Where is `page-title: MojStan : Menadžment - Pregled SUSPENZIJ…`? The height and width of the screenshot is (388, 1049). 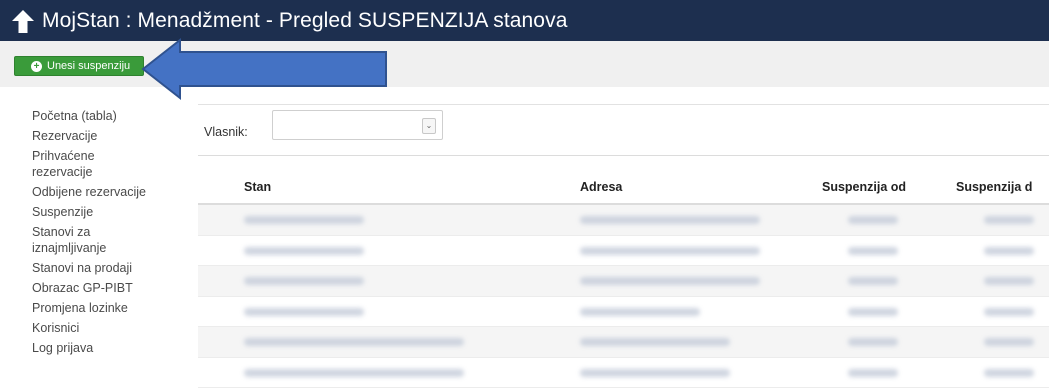
page-title: MojStan : Menadžment - Pregled SUSPENZIJ… is located at coordinates (304, 21).